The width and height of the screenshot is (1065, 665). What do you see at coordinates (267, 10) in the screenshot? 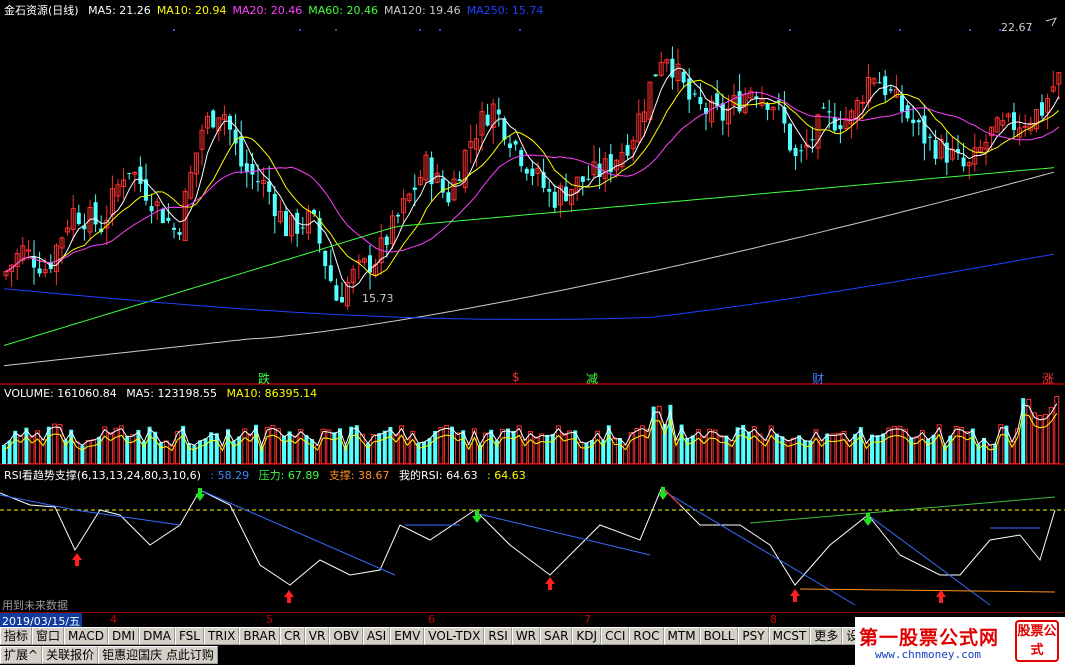
I see `ma-legend-item: MA20: 20.46` at bounding box center [267, 10].